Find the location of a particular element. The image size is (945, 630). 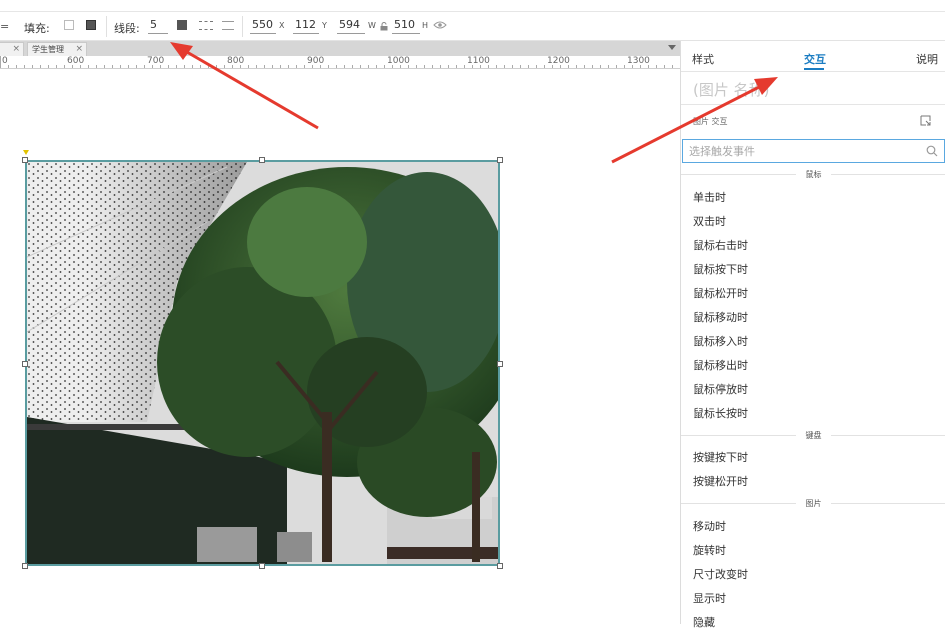

stroke-label: 线段: is located at coordinates (127, 28).